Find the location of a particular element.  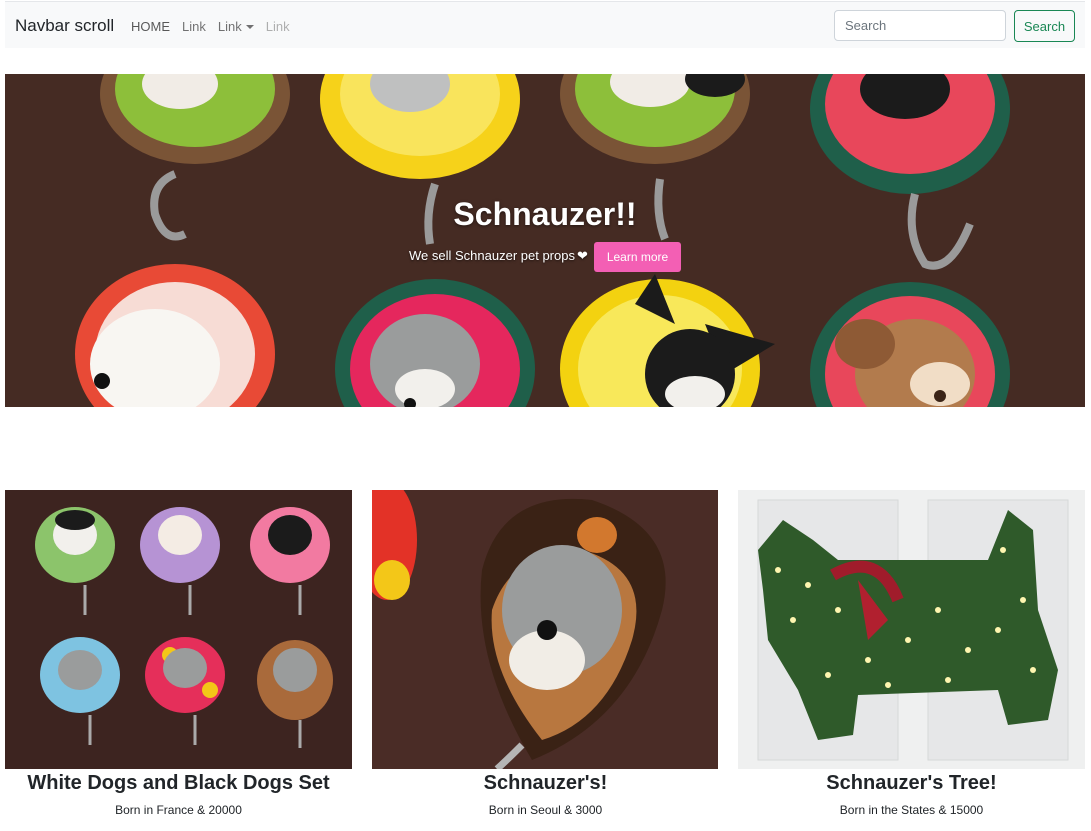

nav-link-dropdown: Link is located at coordinates (236, 26).